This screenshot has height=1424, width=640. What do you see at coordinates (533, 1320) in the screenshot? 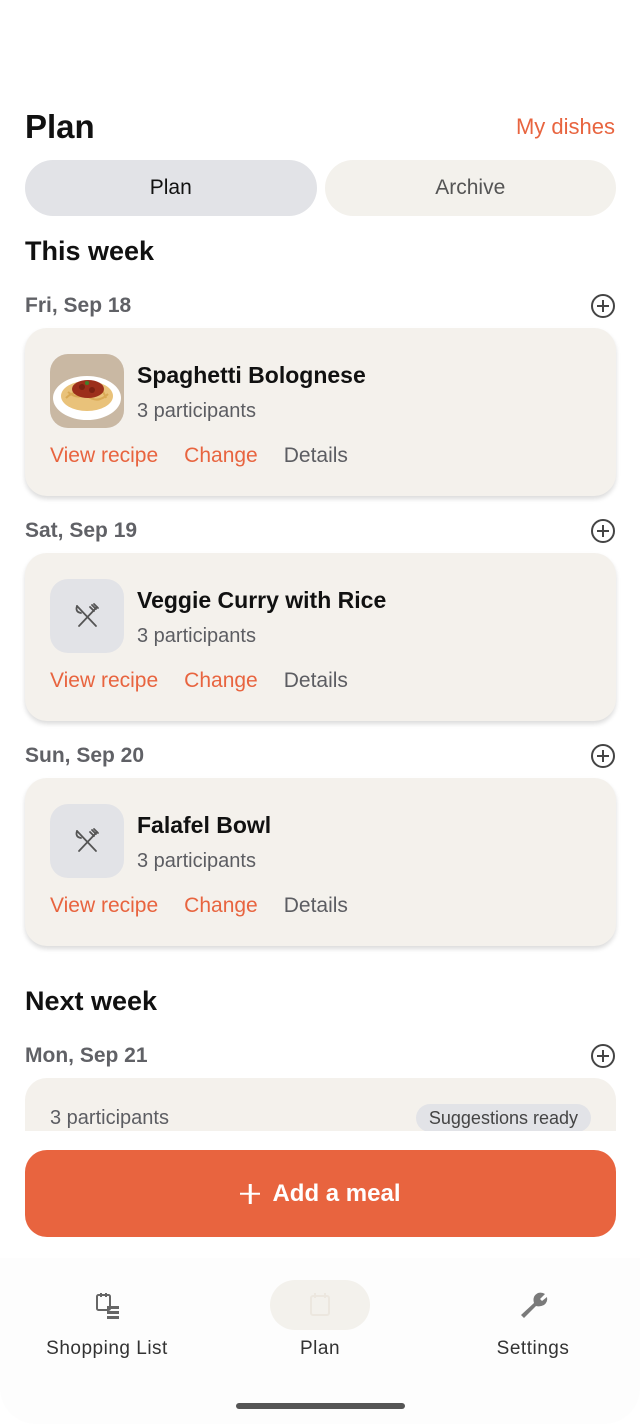
I see `nav-item-settings: Settings` at bounding box center [533, 1320].